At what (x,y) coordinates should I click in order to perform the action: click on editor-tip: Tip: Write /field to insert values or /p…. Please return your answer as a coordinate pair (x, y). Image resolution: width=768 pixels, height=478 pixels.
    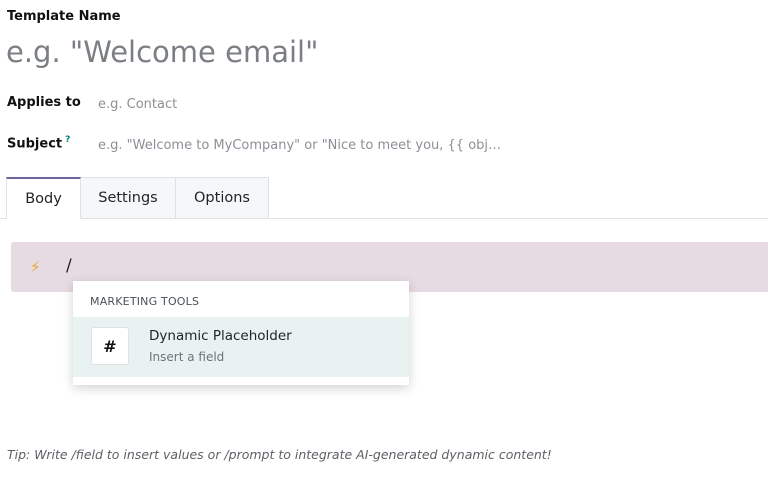
    Looking at the image, I should click on (279, 454).